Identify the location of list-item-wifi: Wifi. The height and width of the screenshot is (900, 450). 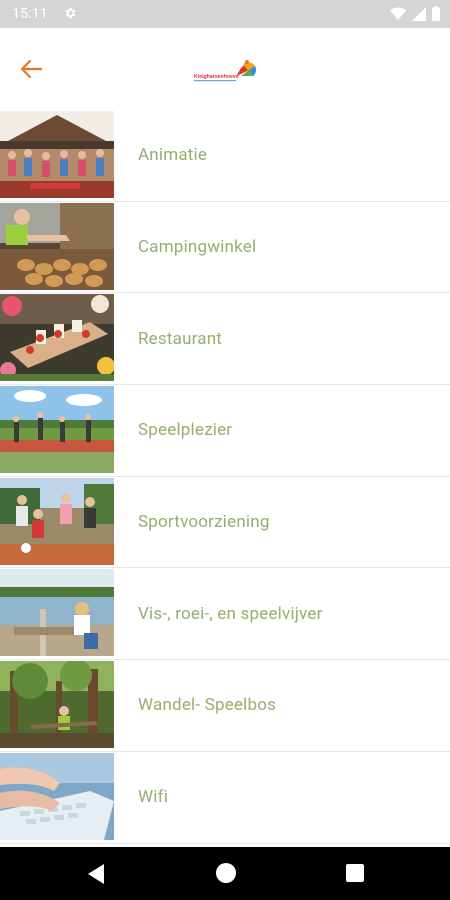
(225, 798).